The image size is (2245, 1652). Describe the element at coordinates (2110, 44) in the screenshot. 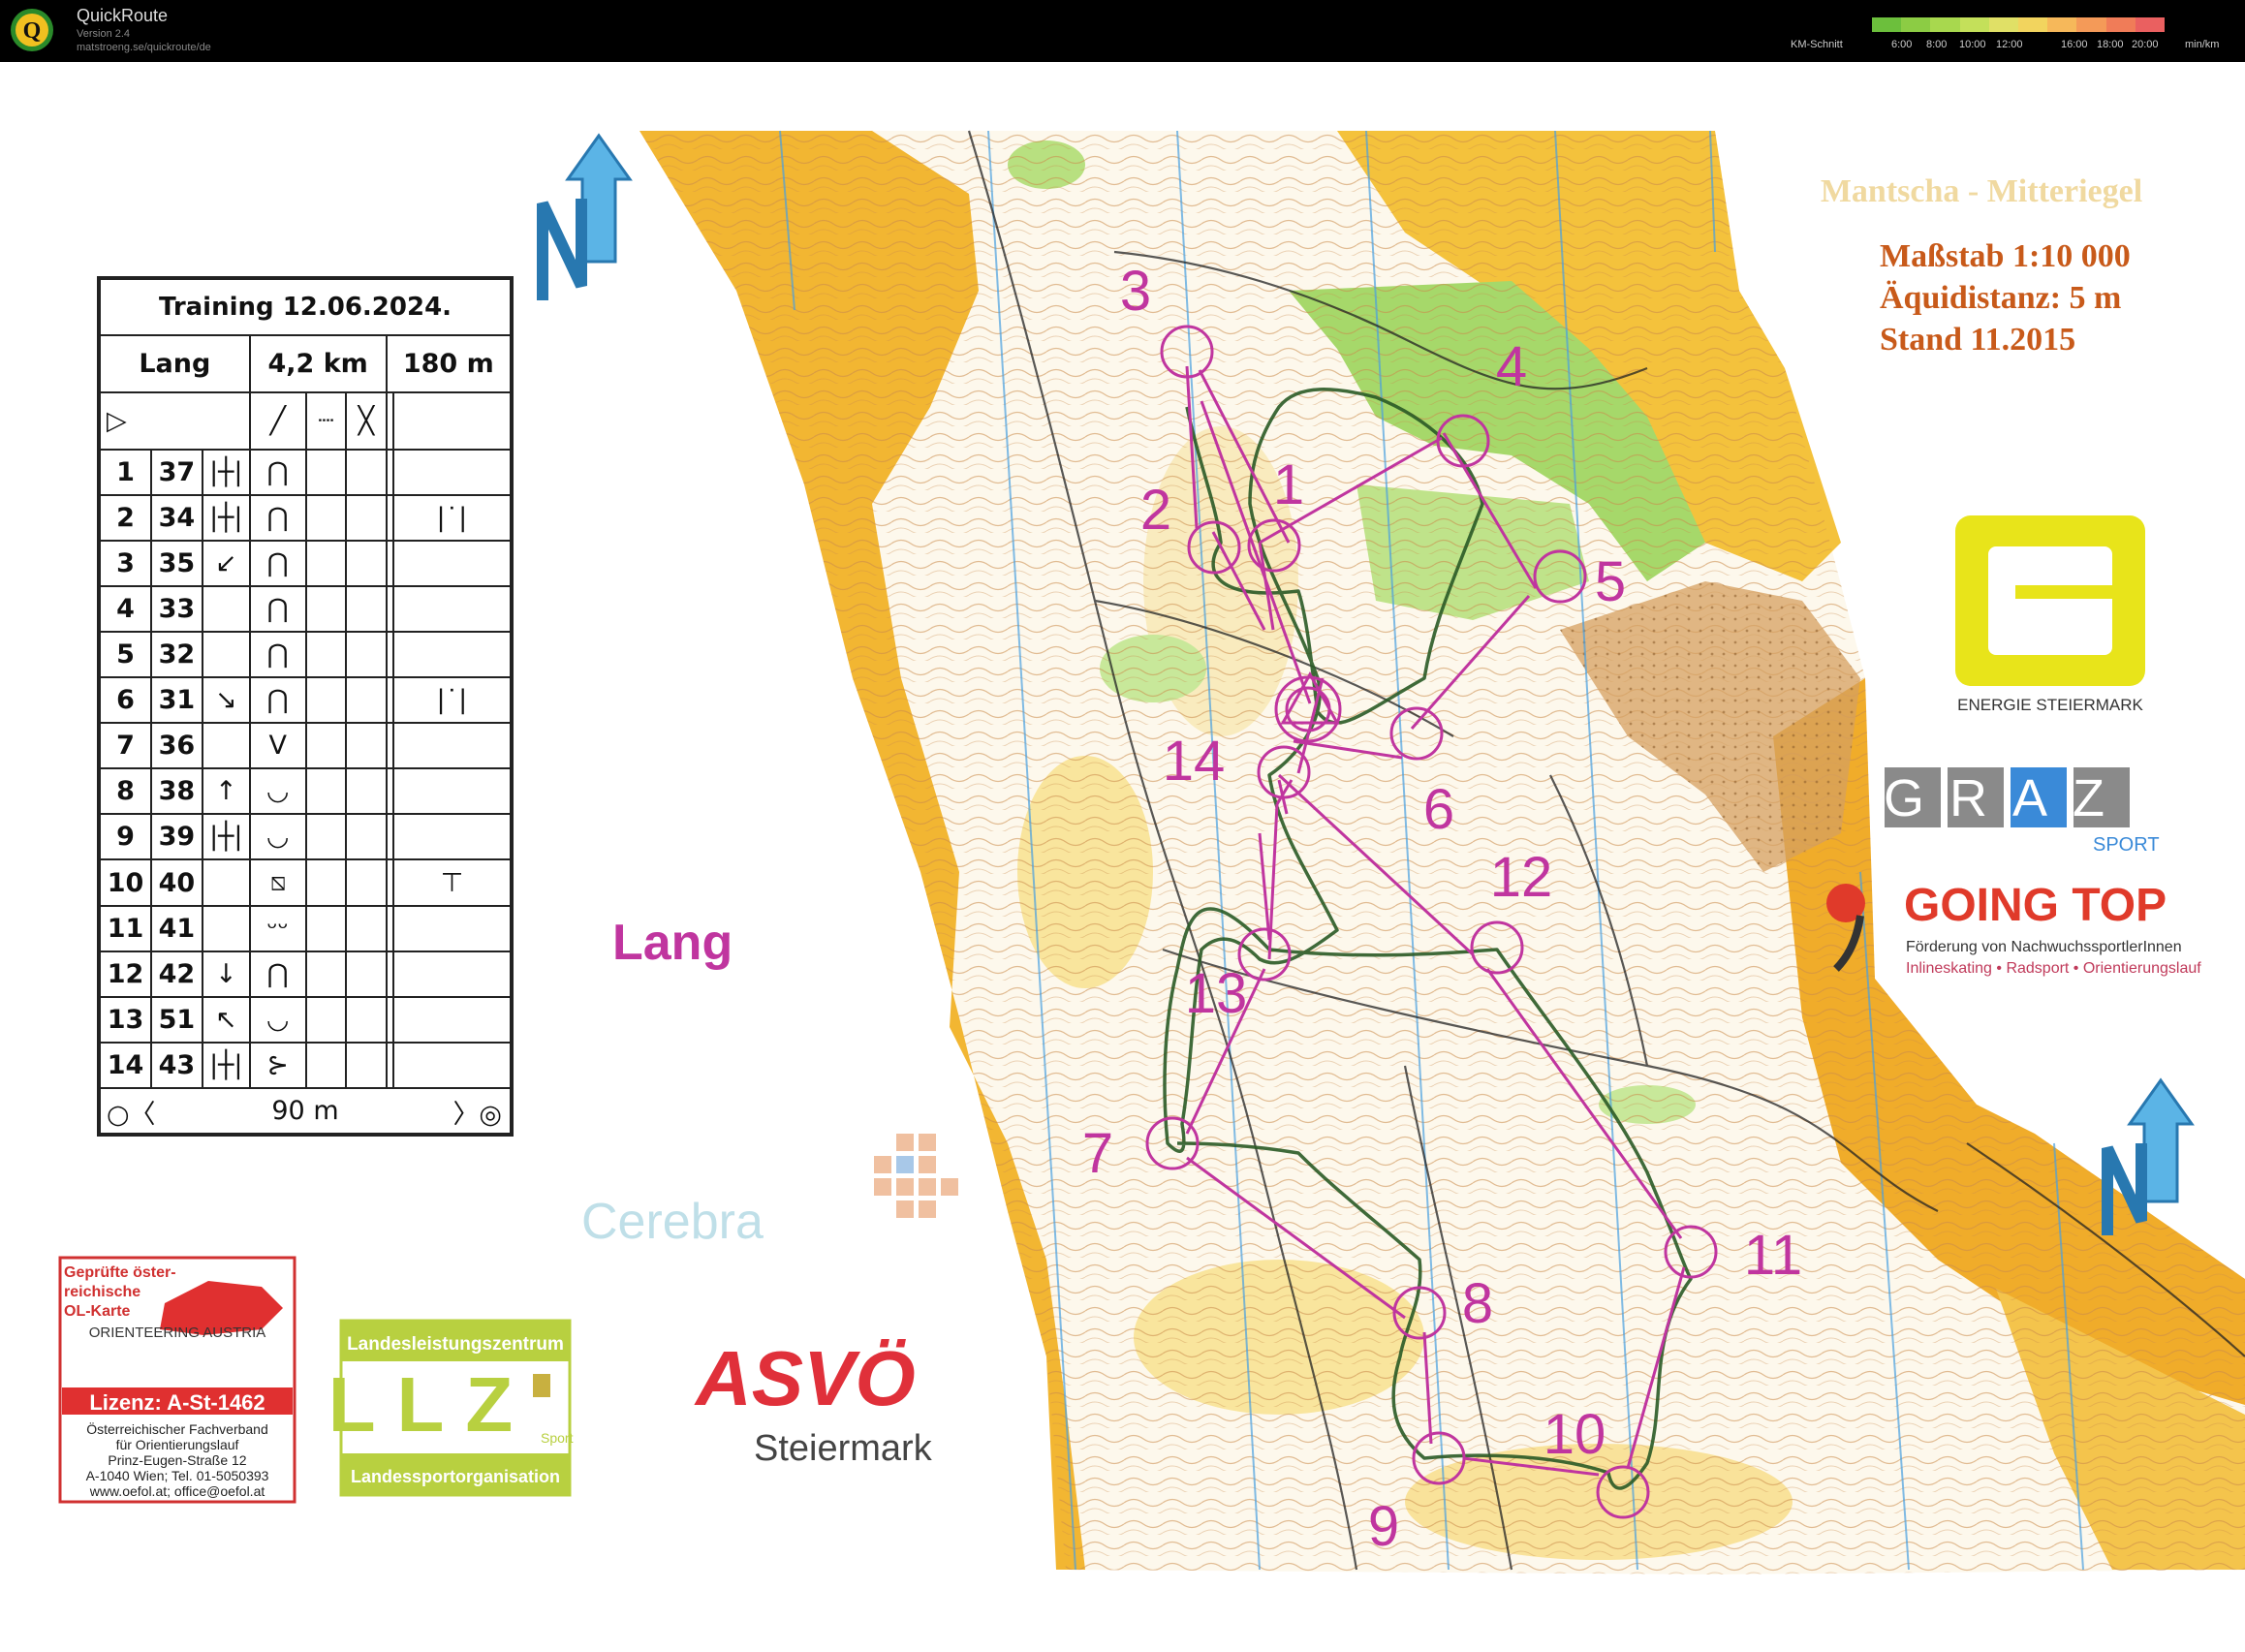

I see `pace-tick: 18:00` at that location.